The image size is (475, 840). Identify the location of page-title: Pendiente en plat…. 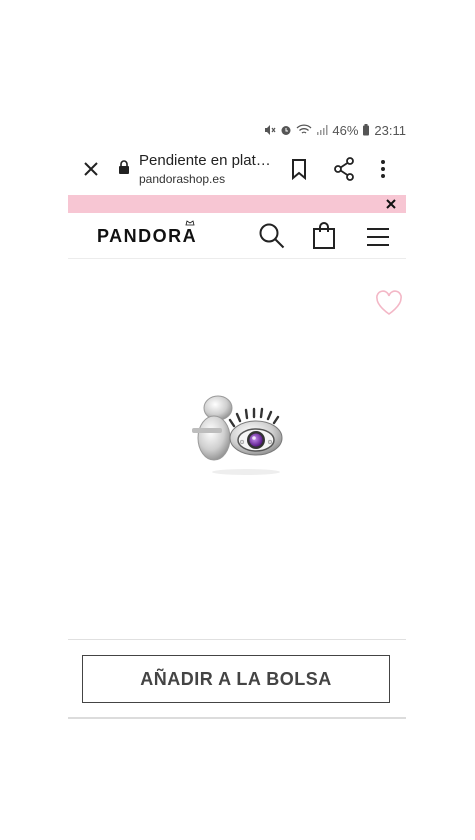
(205, 160).